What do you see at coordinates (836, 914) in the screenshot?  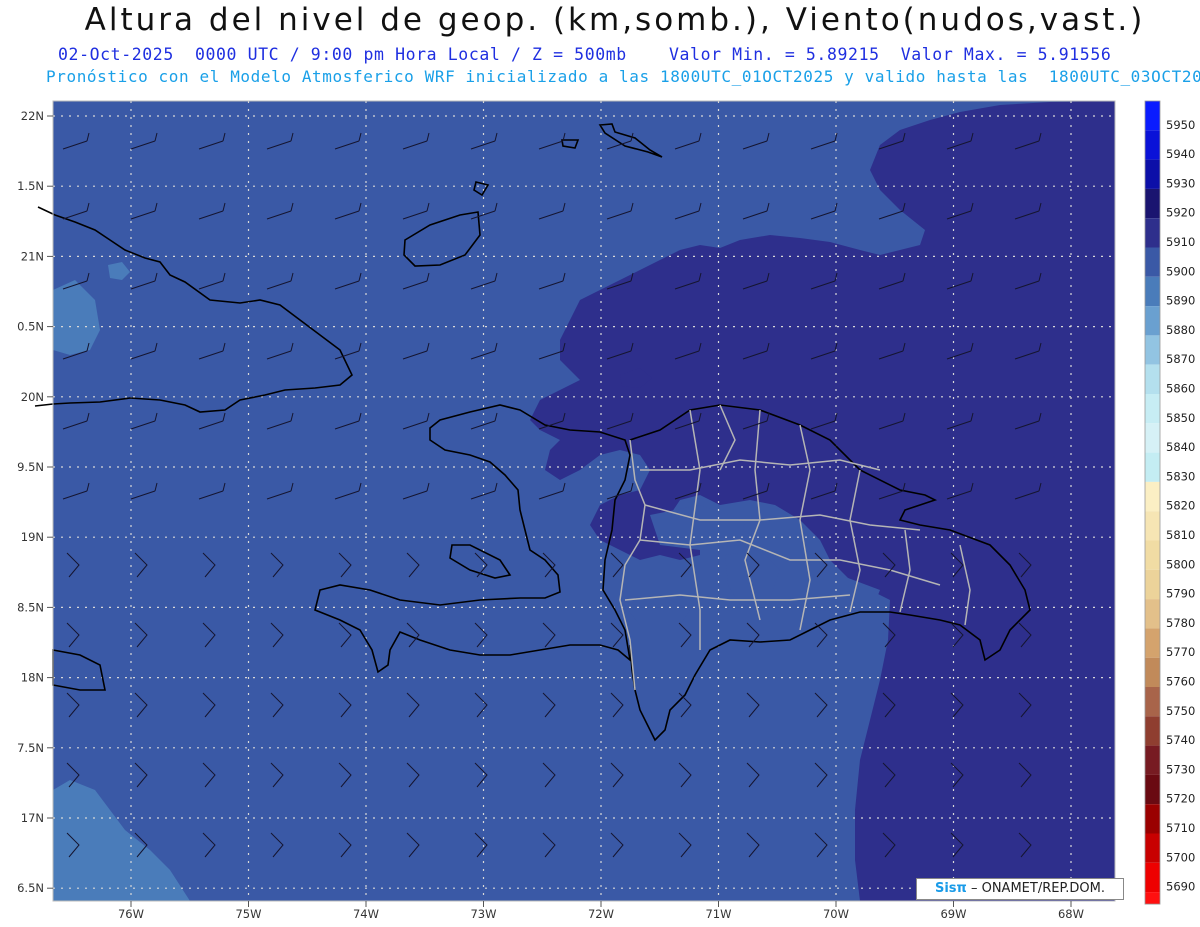 I see `lon-tick-label: 70W` at bounding box center [836, 914].